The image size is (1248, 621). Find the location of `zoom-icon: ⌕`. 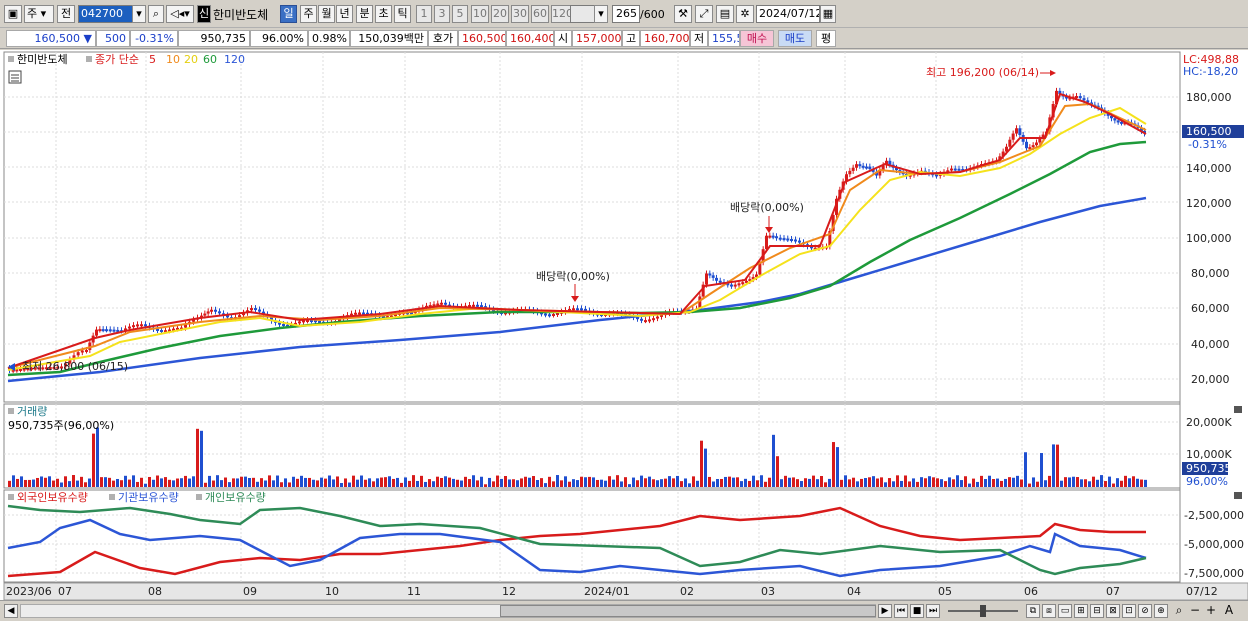

zoom-icon: ⌕ is located at coordinates (1179, 611).